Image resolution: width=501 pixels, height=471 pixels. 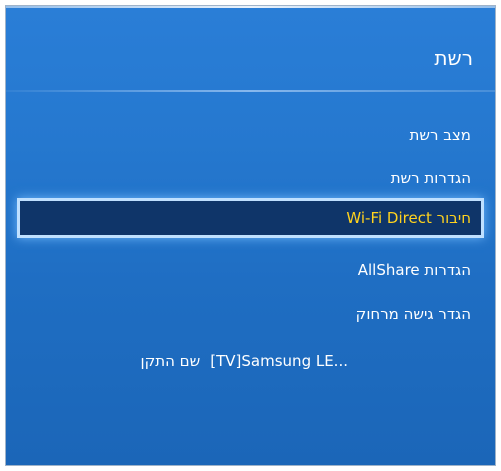 What do you see at coordinates (250, 270) in the screenshot?
I see `menu-item-allshare-settings: הגדרות AllShare` at bounding box center [250, 270].